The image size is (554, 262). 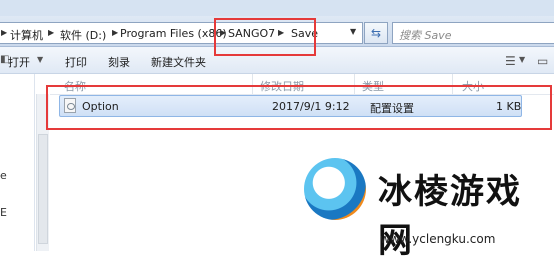 What do you see at coordinates (17, 162) in the screenshot?
I see `navigation-pane: e E` at bounding box center [17, 162].